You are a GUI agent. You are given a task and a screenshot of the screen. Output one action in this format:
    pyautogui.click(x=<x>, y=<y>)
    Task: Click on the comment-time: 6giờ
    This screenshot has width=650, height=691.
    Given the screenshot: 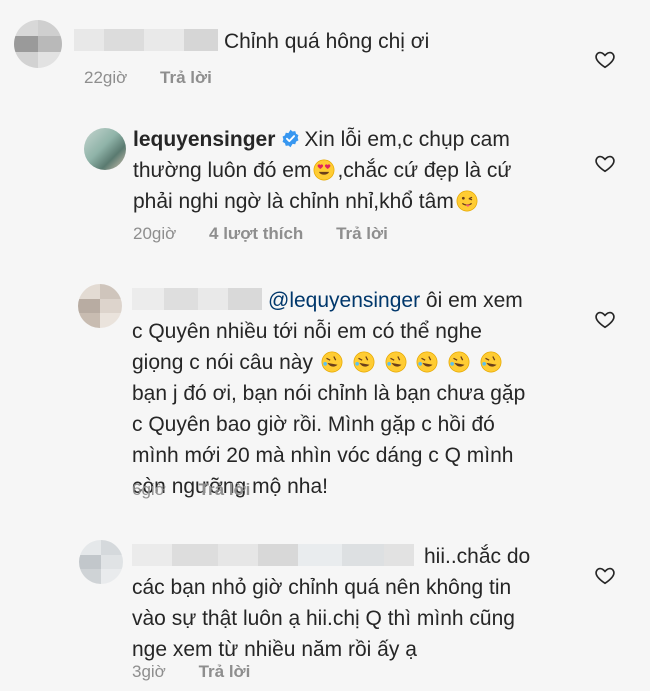 What is the action you would take?
    pyautogui.click(x=149, y=489)
    